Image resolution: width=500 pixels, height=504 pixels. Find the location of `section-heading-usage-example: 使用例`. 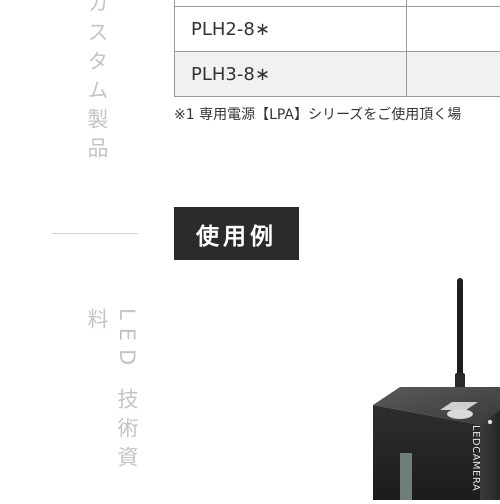

section-heading-usage-example: 使用例 is located at coordinates (236, 233).